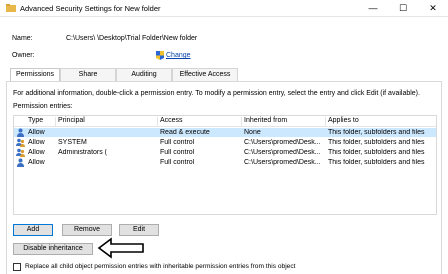 The width and height of the screenshot is (448, 274). I want to click on minimize-button: —, so click(373, 8).